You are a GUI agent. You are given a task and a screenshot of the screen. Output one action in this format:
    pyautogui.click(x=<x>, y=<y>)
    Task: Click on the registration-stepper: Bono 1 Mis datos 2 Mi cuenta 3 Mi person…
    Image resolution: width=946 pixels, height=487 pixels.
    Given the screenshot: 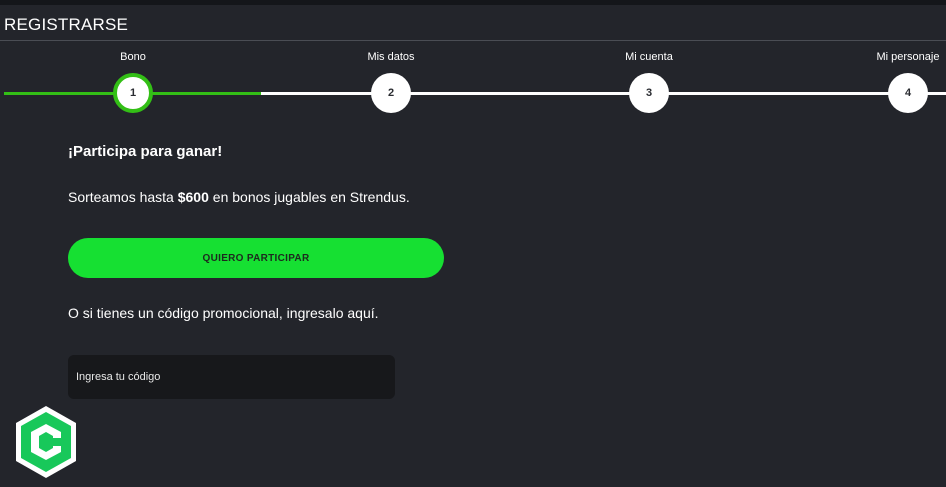 What is the action you would take?
    pyautogui.click(x=473, y=85)
    